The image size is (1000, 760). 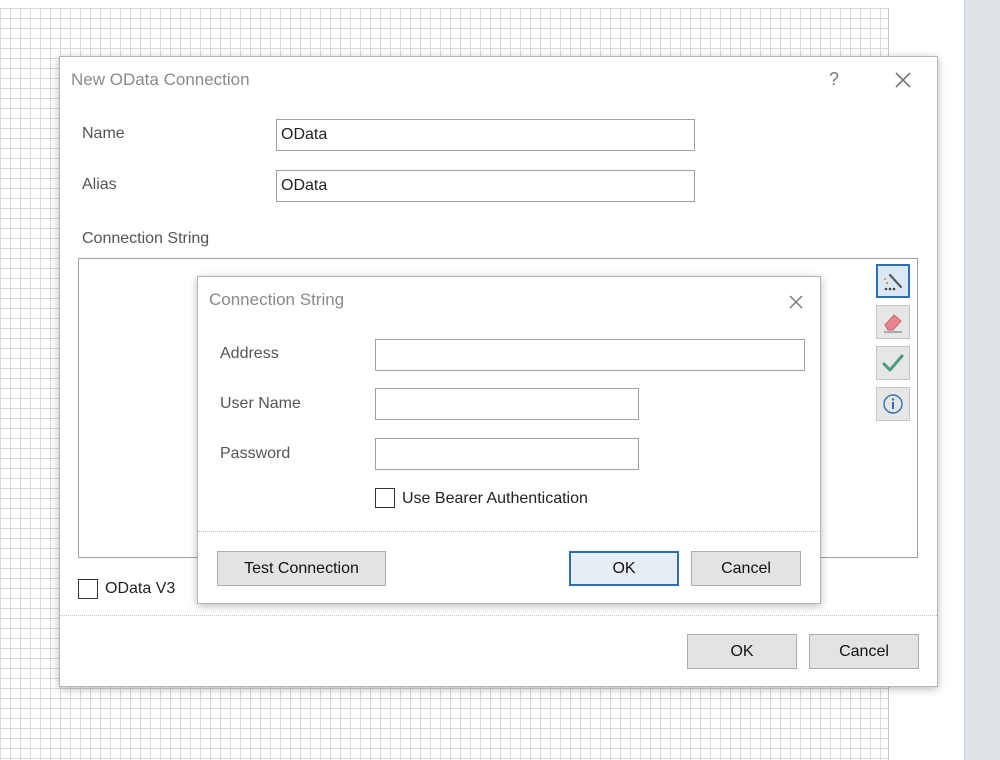 I want to click on eraser-icon, so click(x=893, y=323).